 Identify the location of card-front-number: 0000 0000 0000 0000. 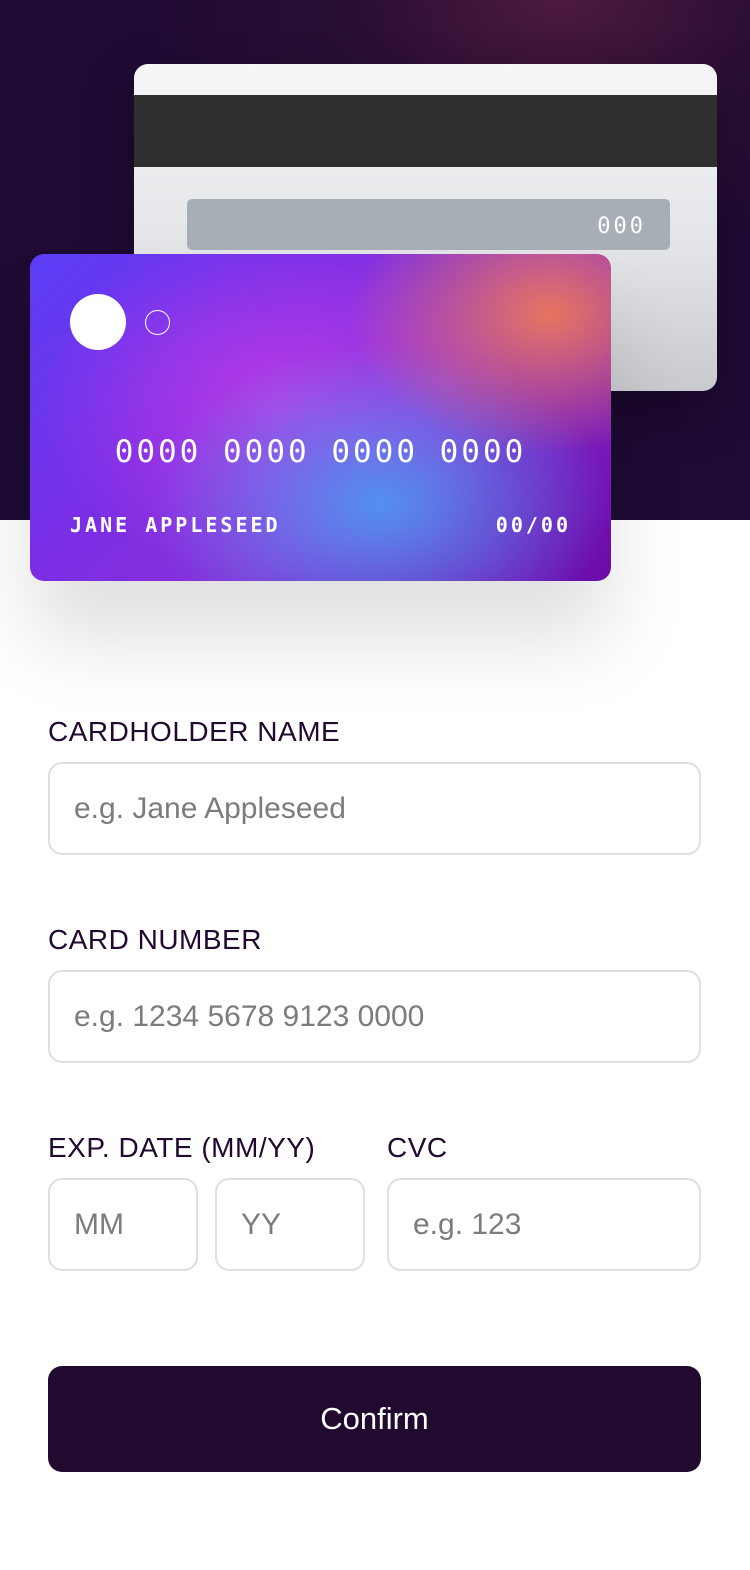
(320, 452).